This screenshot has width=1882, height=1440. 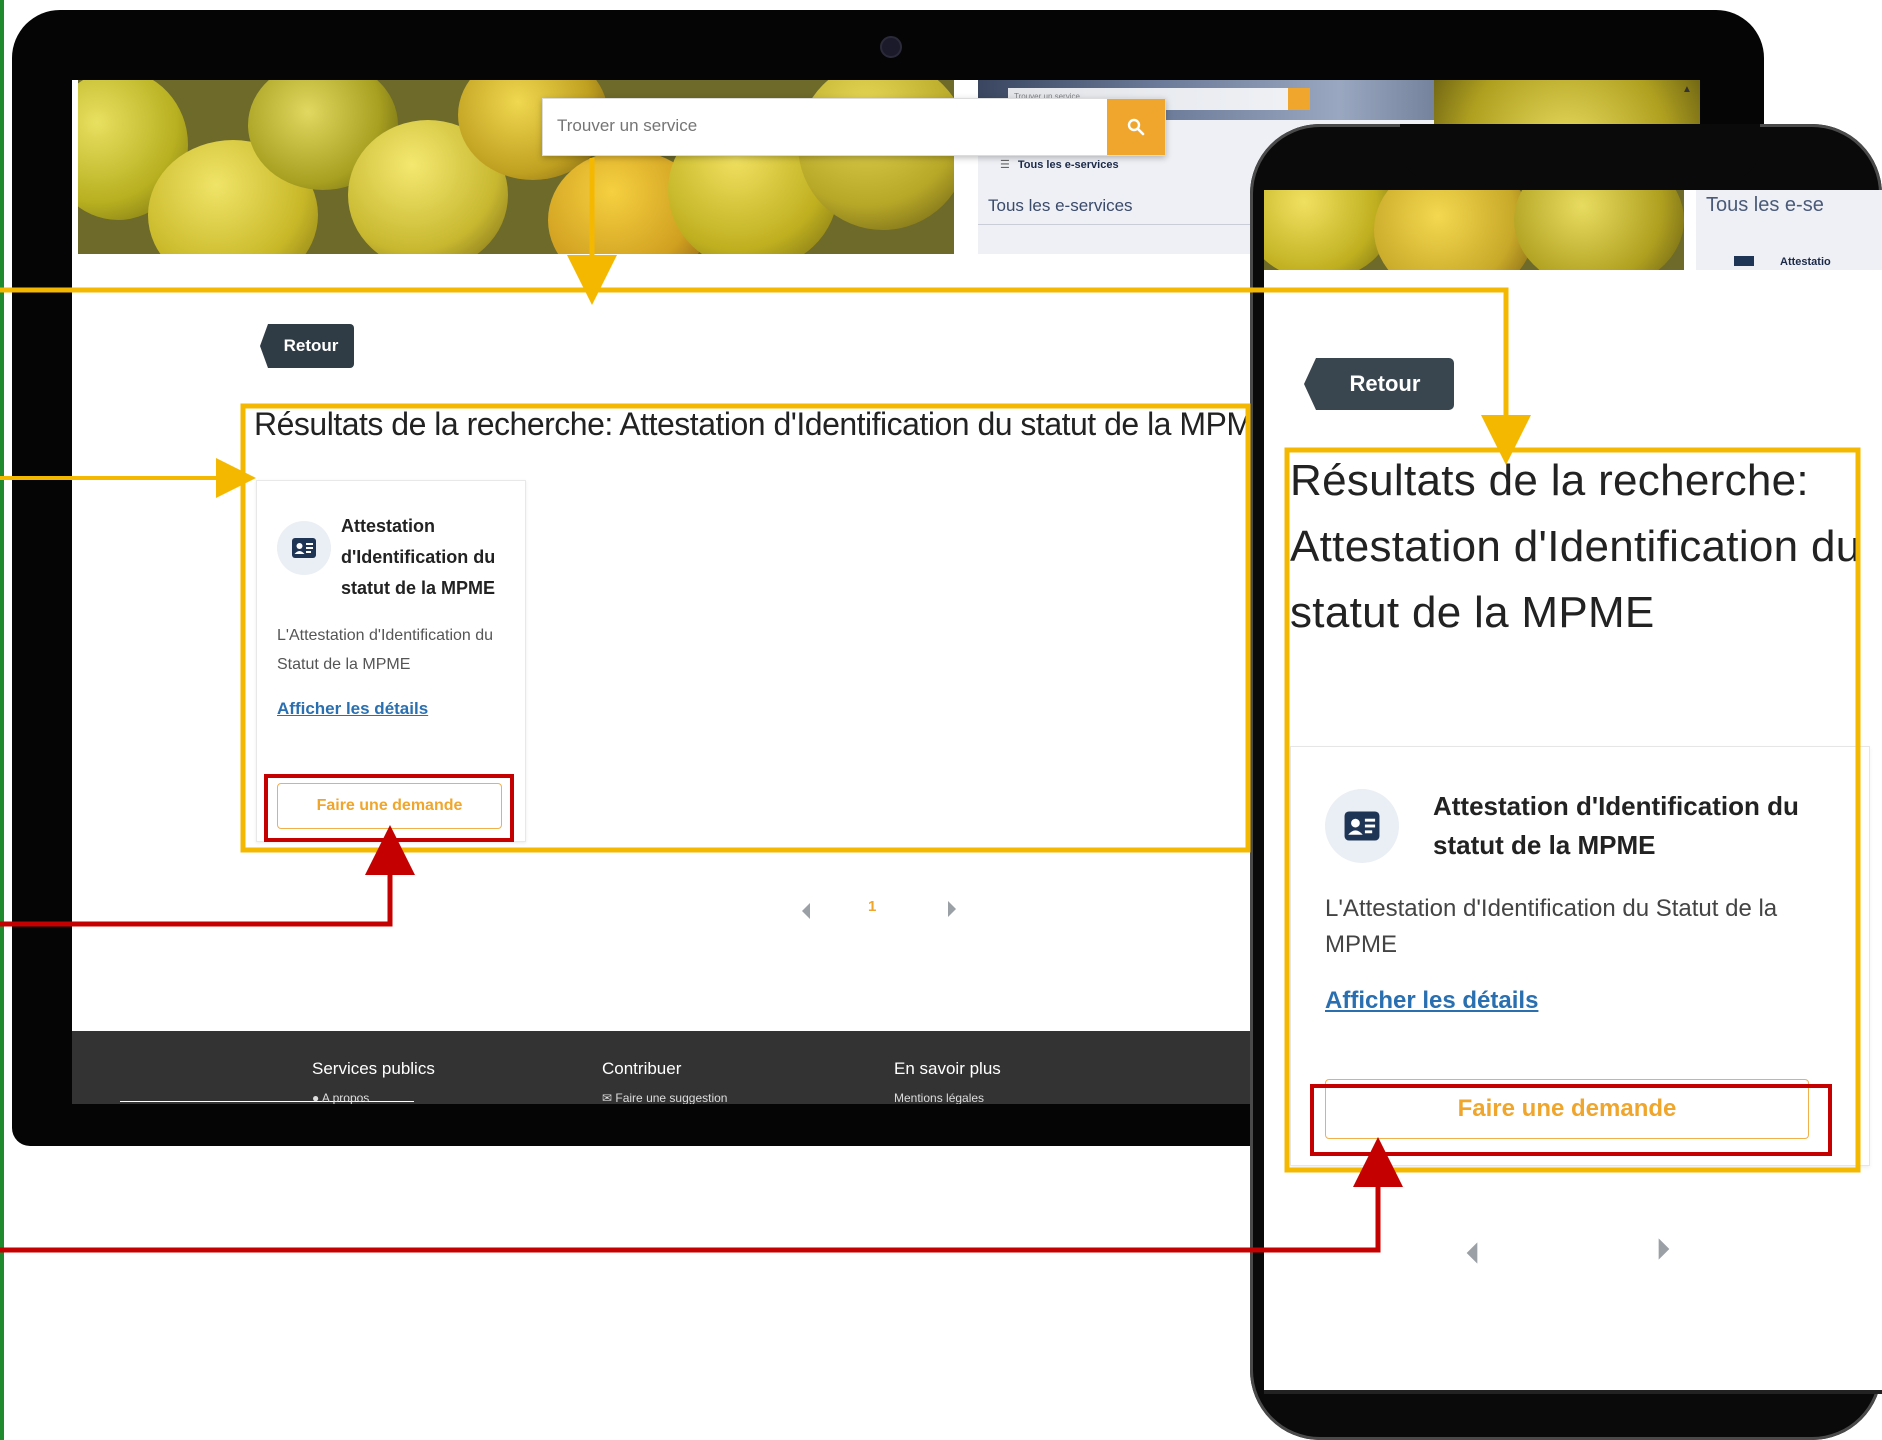 What do you see at coordinates (352, 709) in the screenshot?
I see `details-link: Afficher les détails` at bounding box center [352, 709].